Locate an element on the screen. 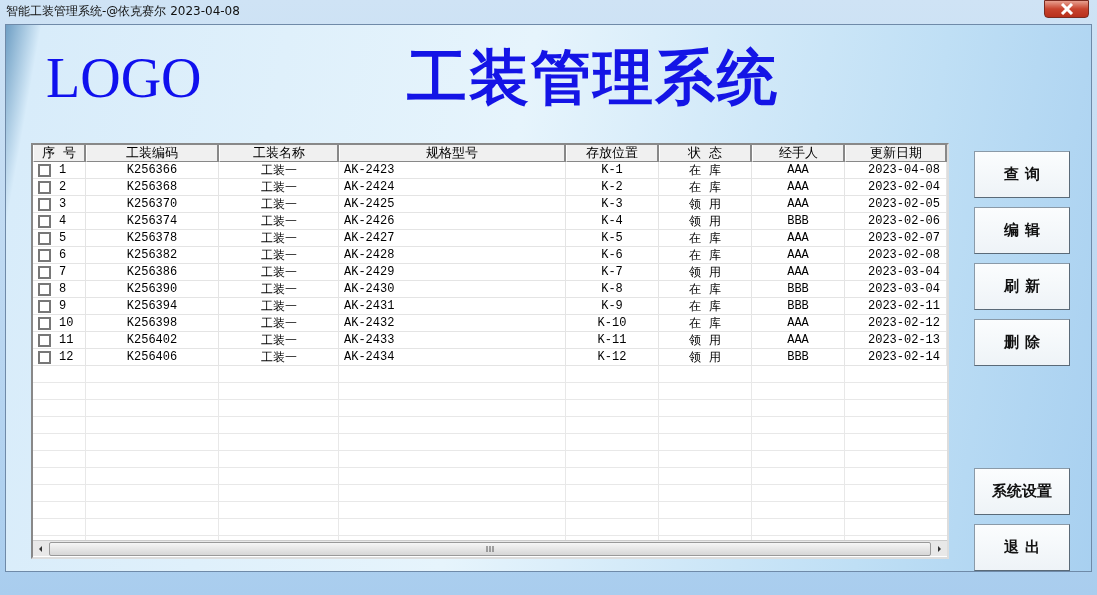 This screenshot has height=595, width=1097. table-cell: AK-2432 is located at coordinates (369, 323).